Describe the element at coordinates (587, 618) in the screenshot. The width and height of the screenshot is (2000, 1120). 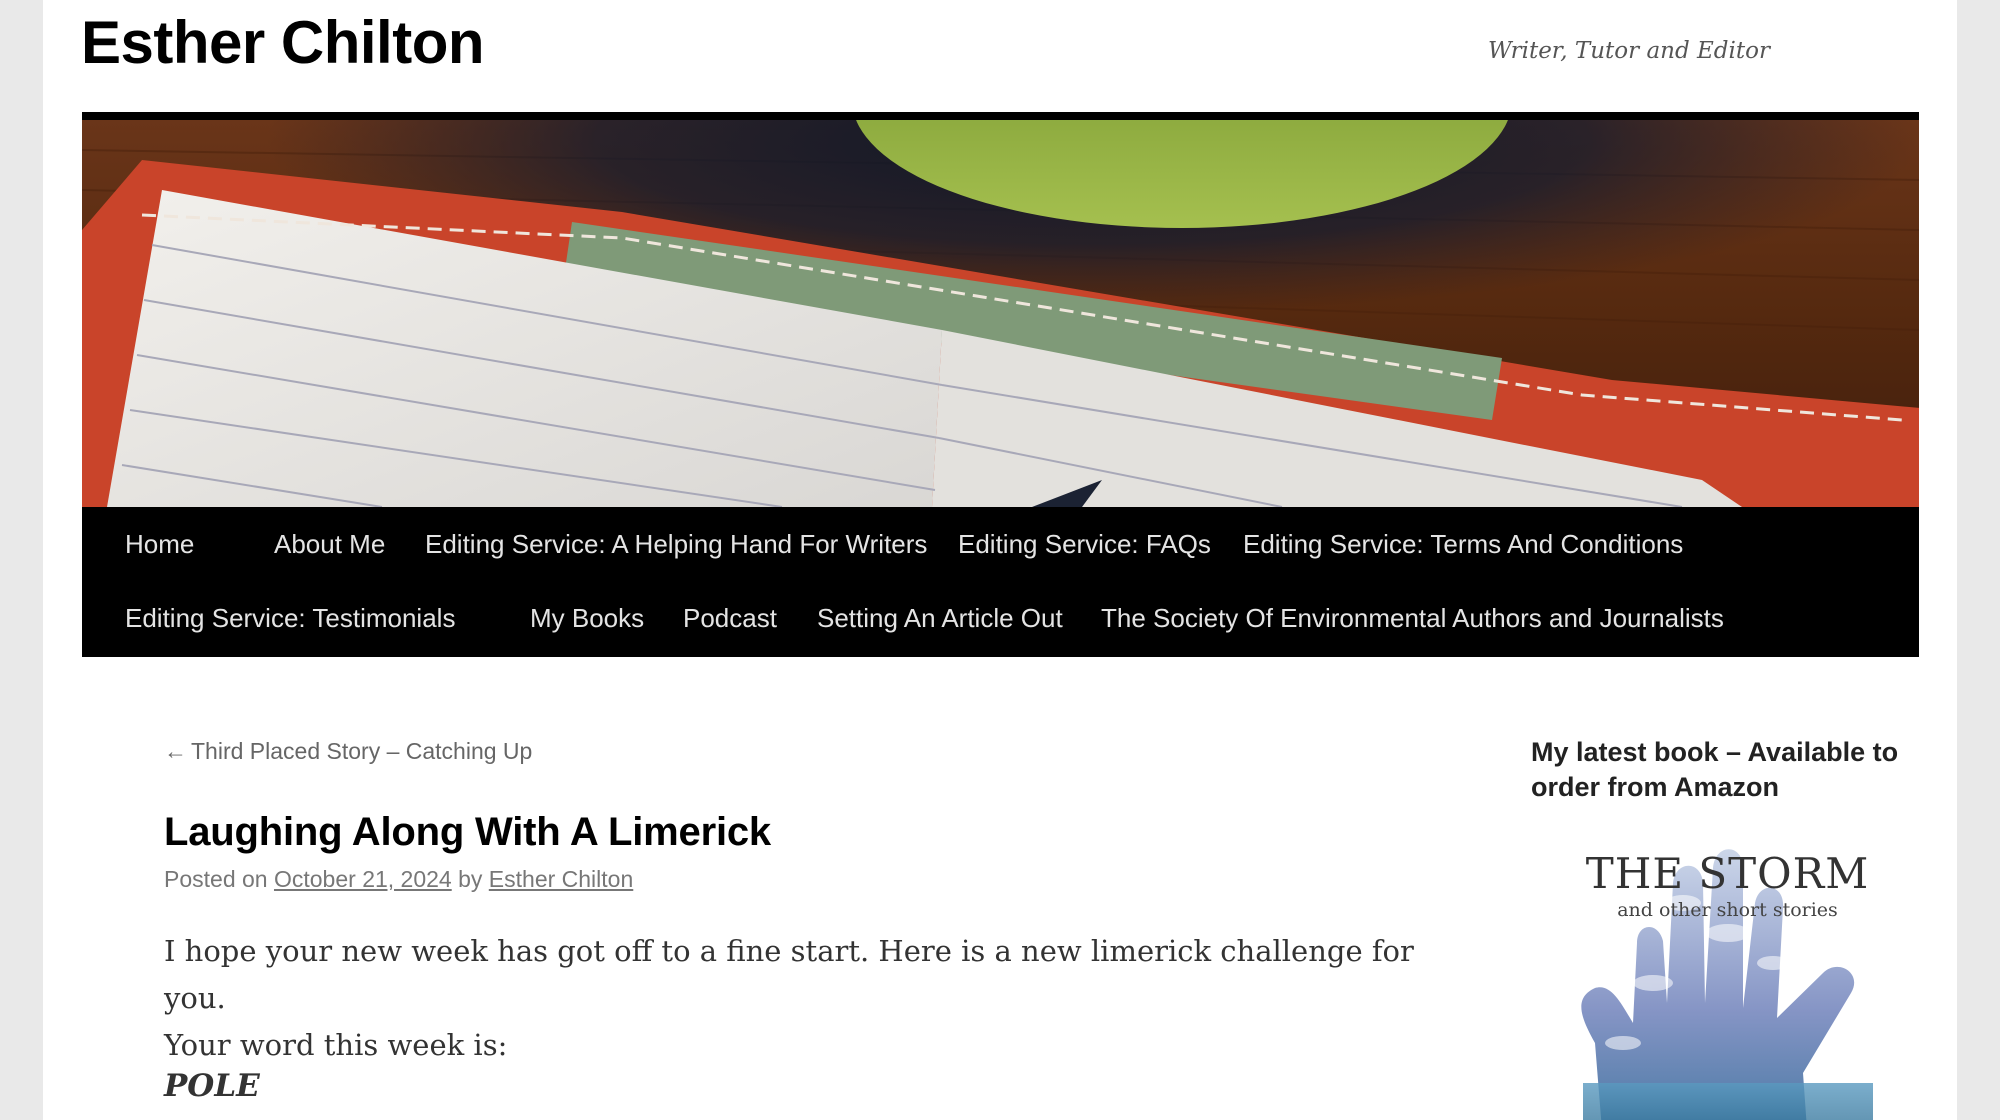
I see `nav-item-my-books: My Books` at that location.